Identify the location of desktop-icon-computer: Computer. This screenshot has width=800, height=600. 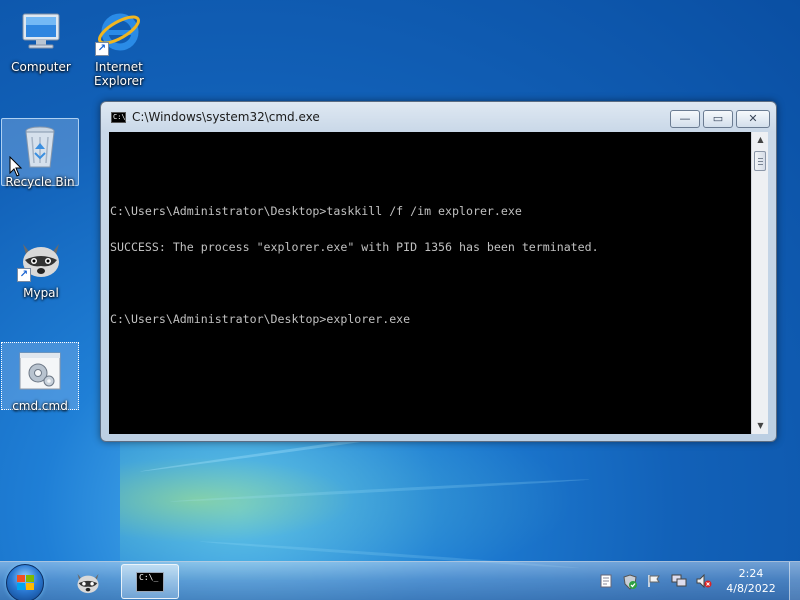
(41, 39).